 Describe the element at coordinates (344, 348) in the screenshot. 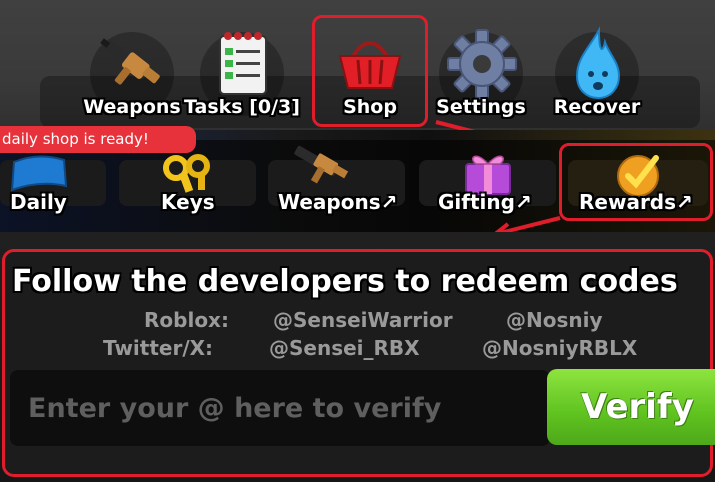

I see `twitter-handle: @Sensei_RBX` at that location.